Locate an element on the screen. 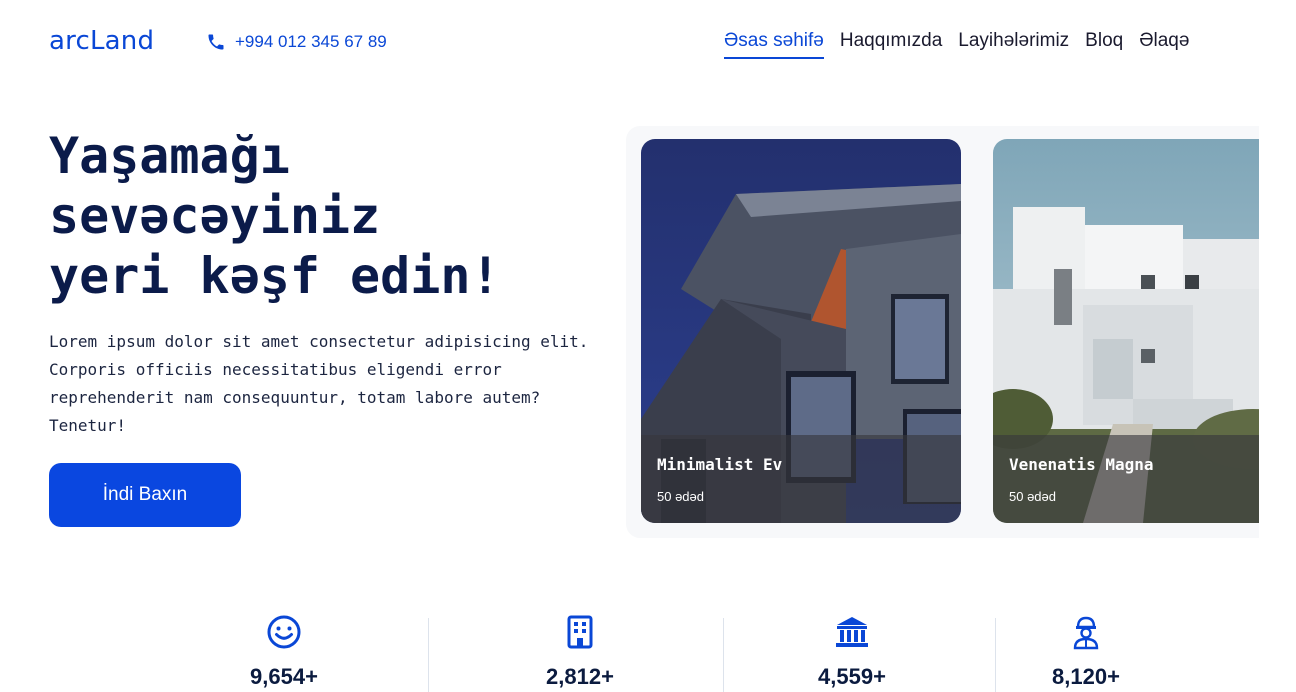 The image size is (1296, 692). bank-icon is located at coordinates (852, 632).